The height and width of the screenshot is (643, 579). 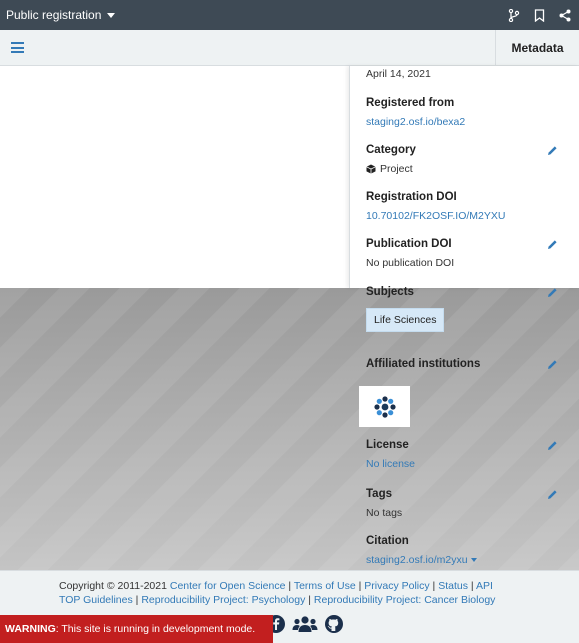 I want to click on github-icon, so click(x=334, y=625).